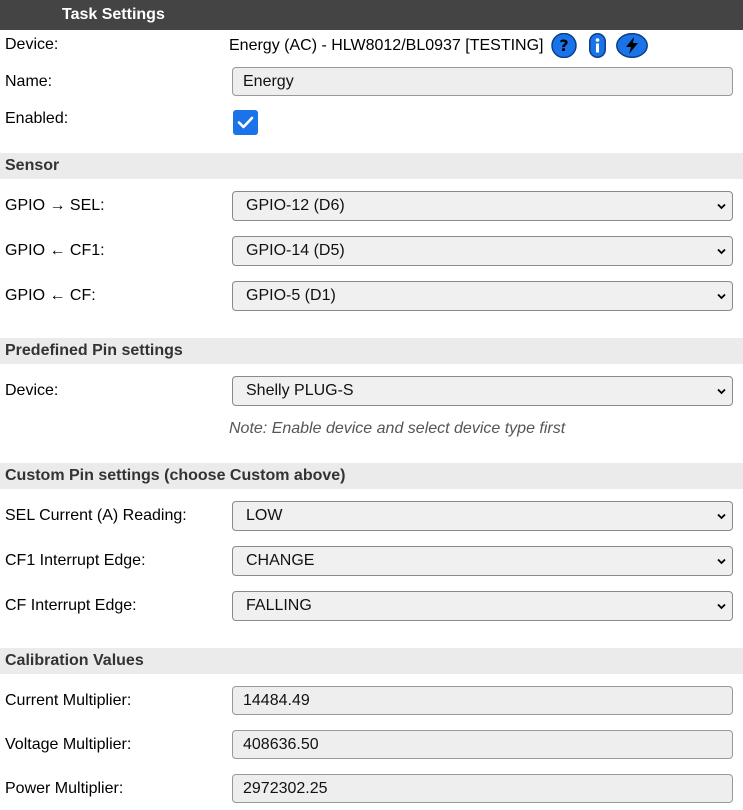 The image size is (743, 810). Describe the element at coordinates (482, 206) in the screenshot. I see `gpio-sel-select: GPIO-12 (D6)` at that location.